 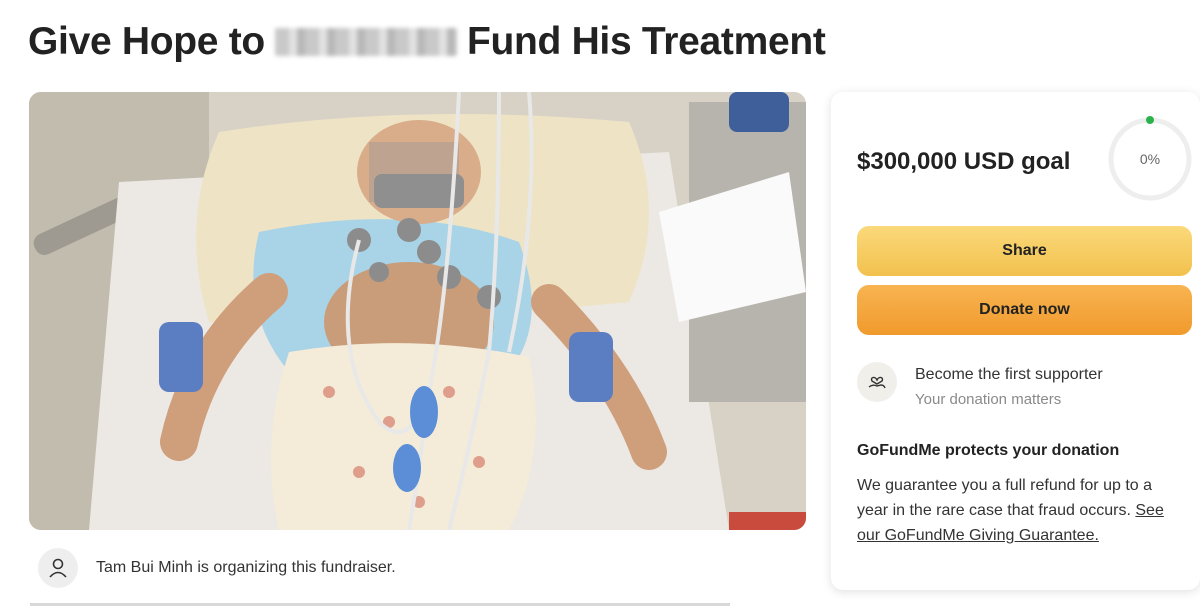 What do you see at coordinates (146, 41) in the screenshot?
I see `title-before: Give Hope to` at bounding box center [146, 41].